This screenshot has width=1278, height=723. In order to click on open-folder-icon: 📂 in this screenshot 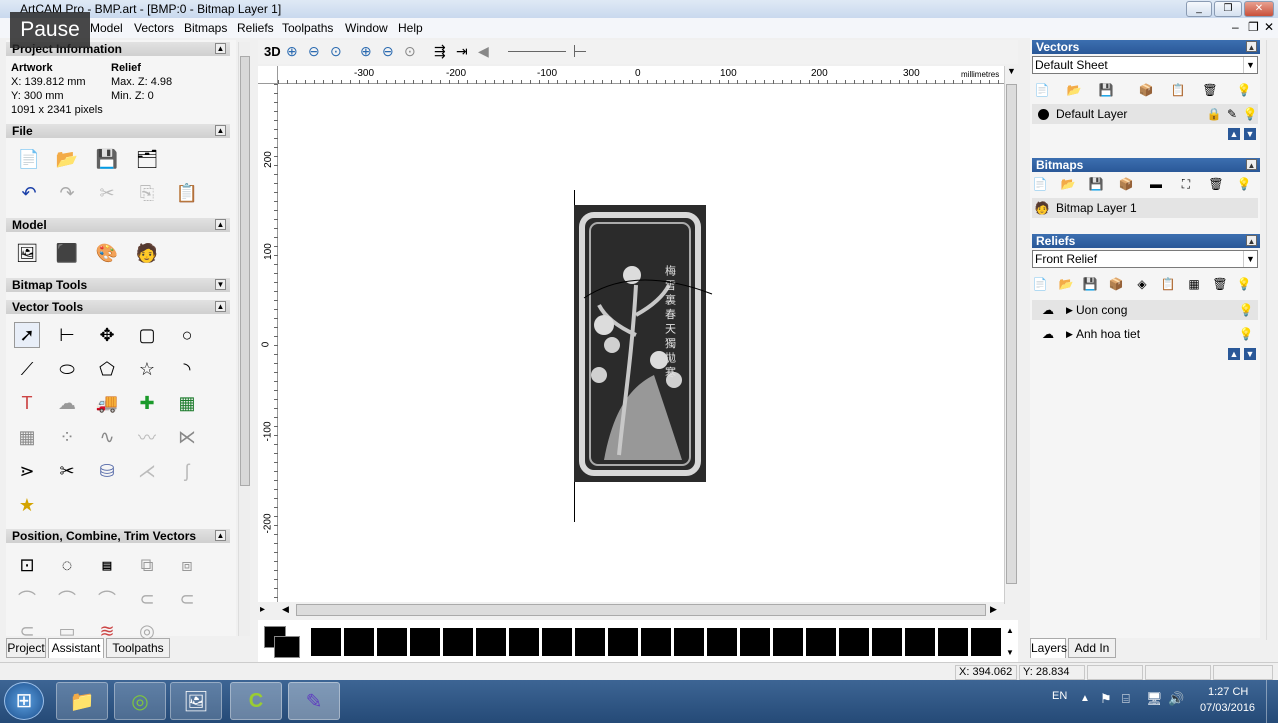, I will do `click(67, 159)`.